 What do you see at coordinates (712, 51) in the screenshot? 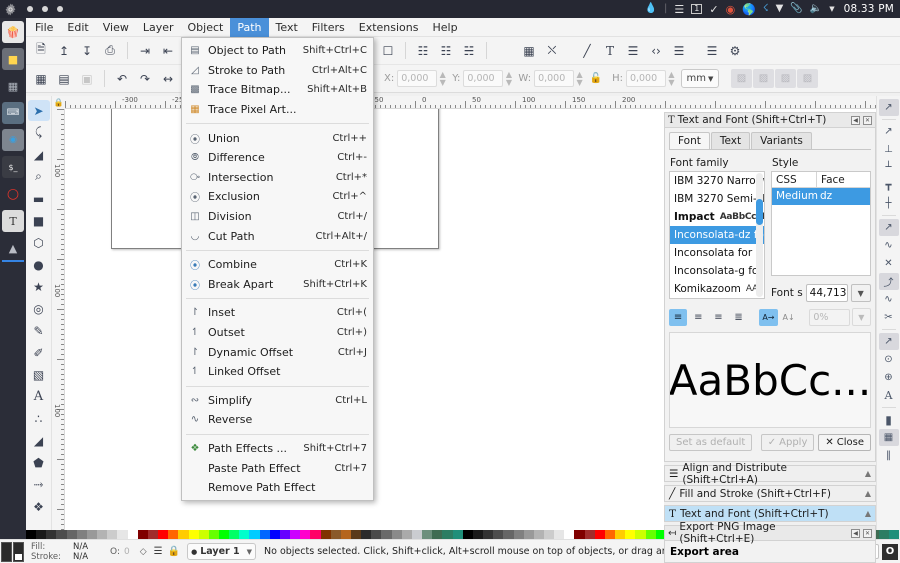
I see `document-properties-icon: ☰` at bounding box center [712, 51].